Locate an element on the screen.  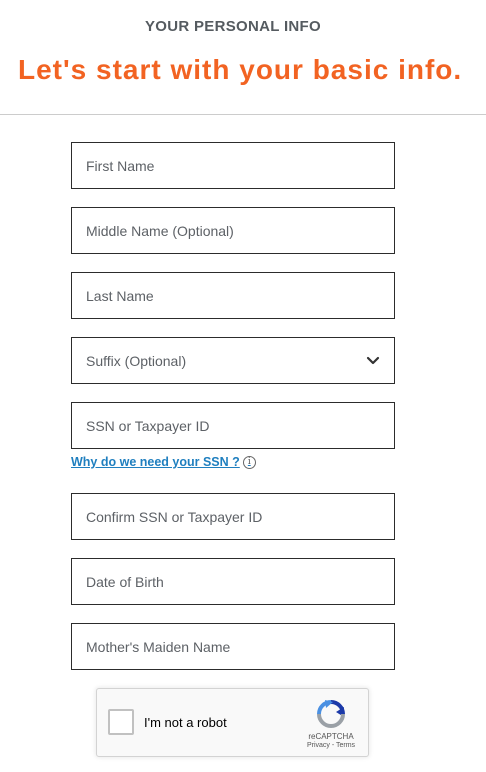
confirm-ssn-field is located at coordinates (233, 516).